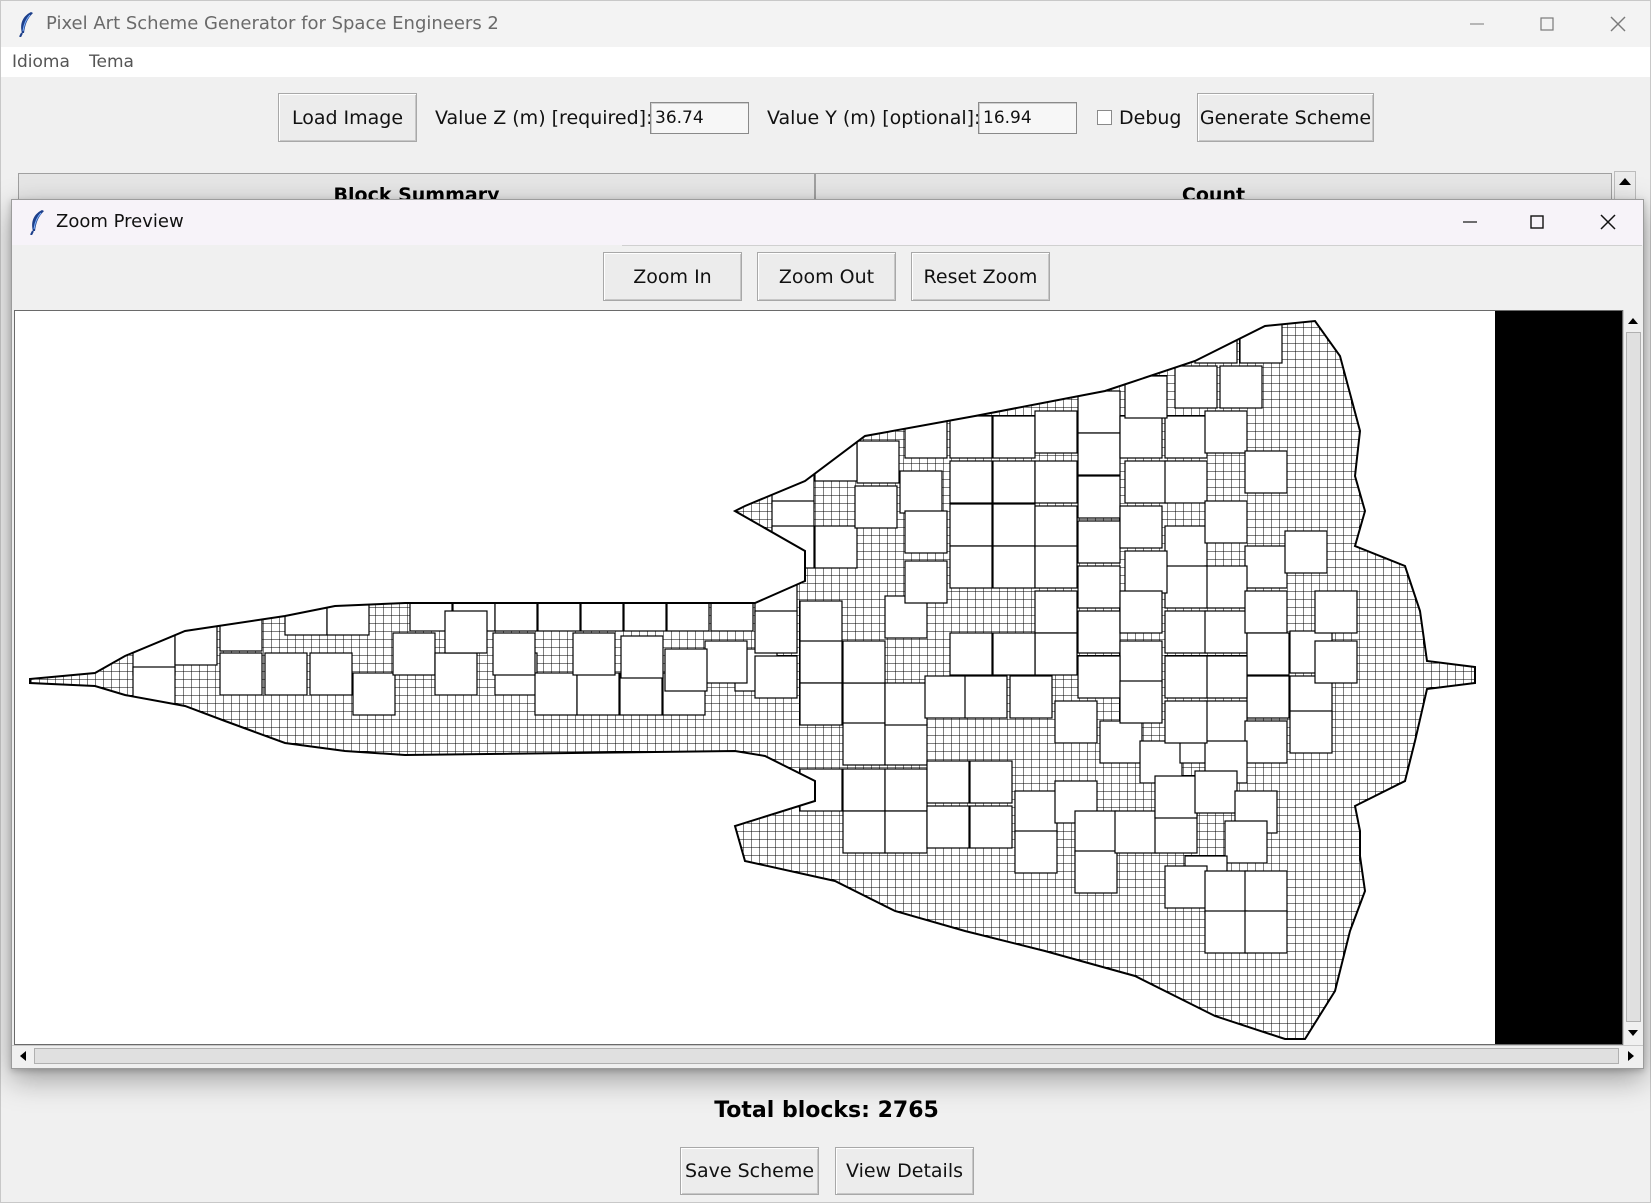 The width and height of the screenshot is (1651, 1203). I want to click on vertical-scroll-thumb, so click(1633, 677).